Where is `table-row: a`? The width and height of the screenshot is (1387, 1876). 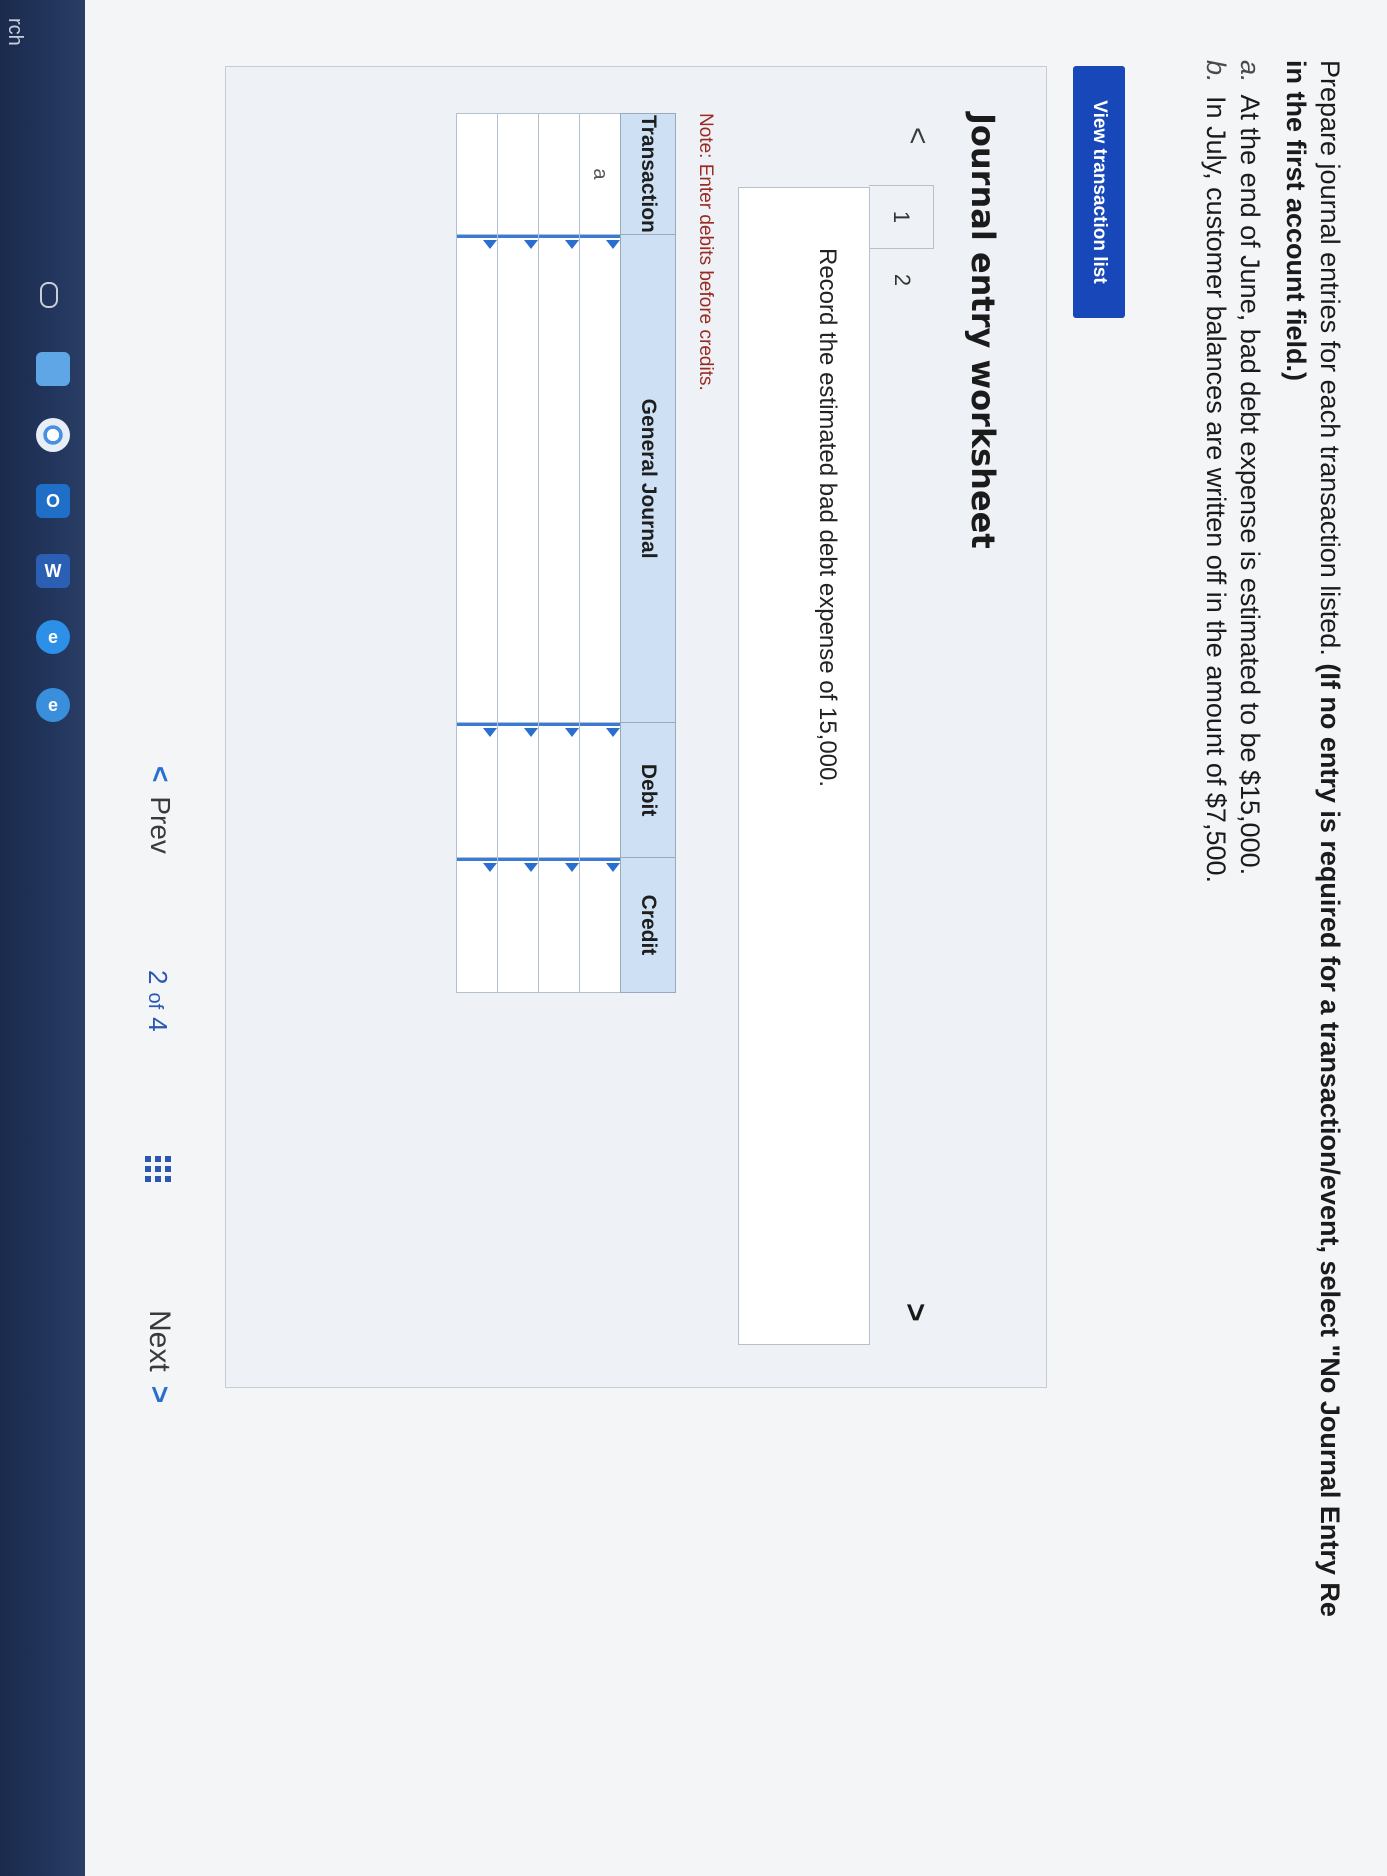
table-row: a is located at coordinates (600, 553).